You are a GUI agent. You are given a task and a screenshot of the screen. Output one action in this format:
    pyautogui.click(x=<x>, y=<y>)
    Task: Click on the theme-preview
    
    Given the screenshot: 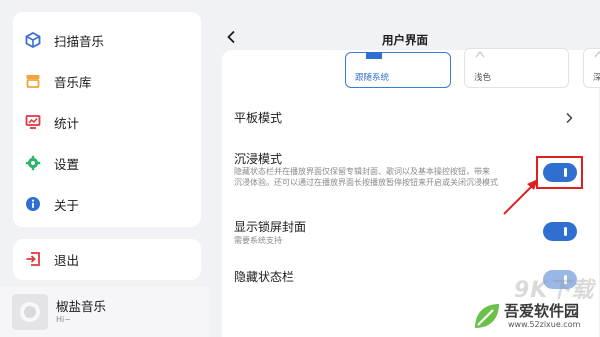 What is the action you would take?
    pyautogui.click(x=374, y=55)
    